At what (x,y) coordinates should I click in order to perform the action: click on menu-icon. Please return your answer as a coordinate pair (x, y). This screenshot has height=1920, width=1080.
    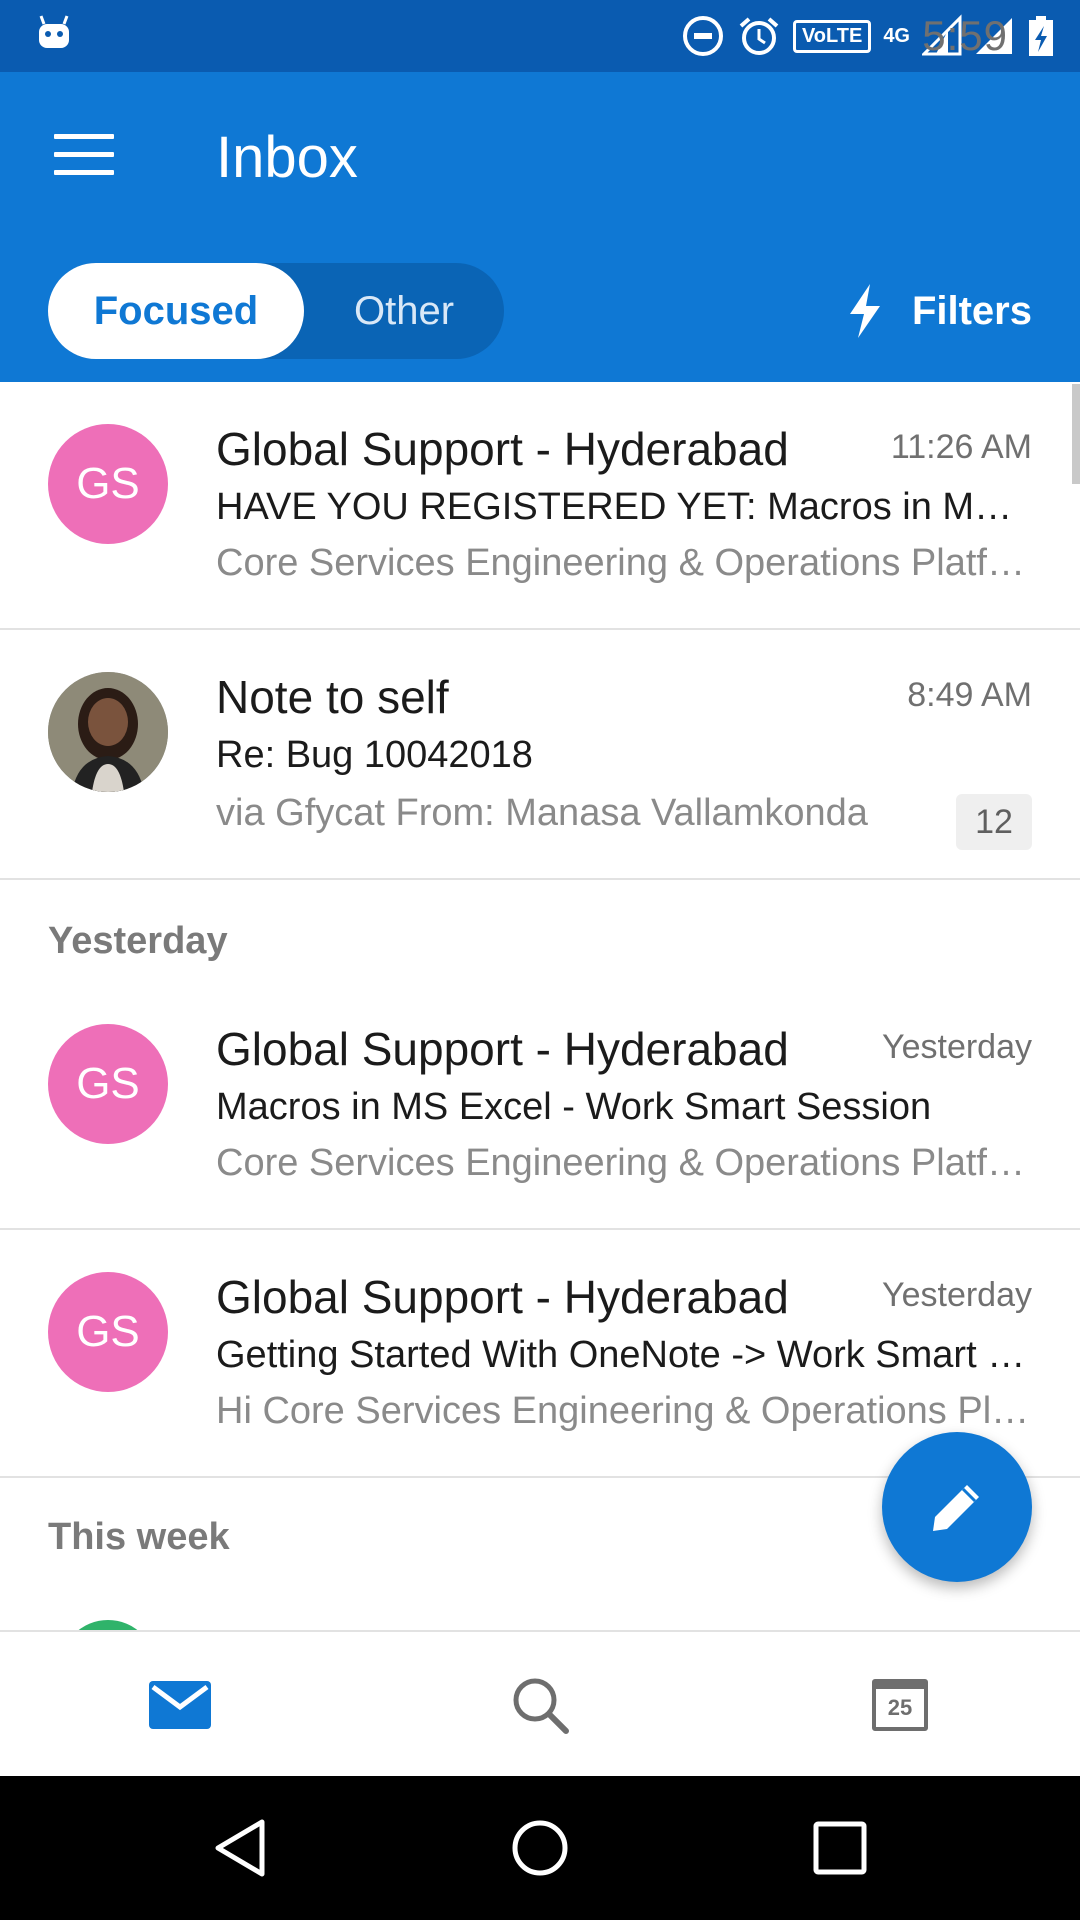
    Looking at the image, I should click on (84, 155).